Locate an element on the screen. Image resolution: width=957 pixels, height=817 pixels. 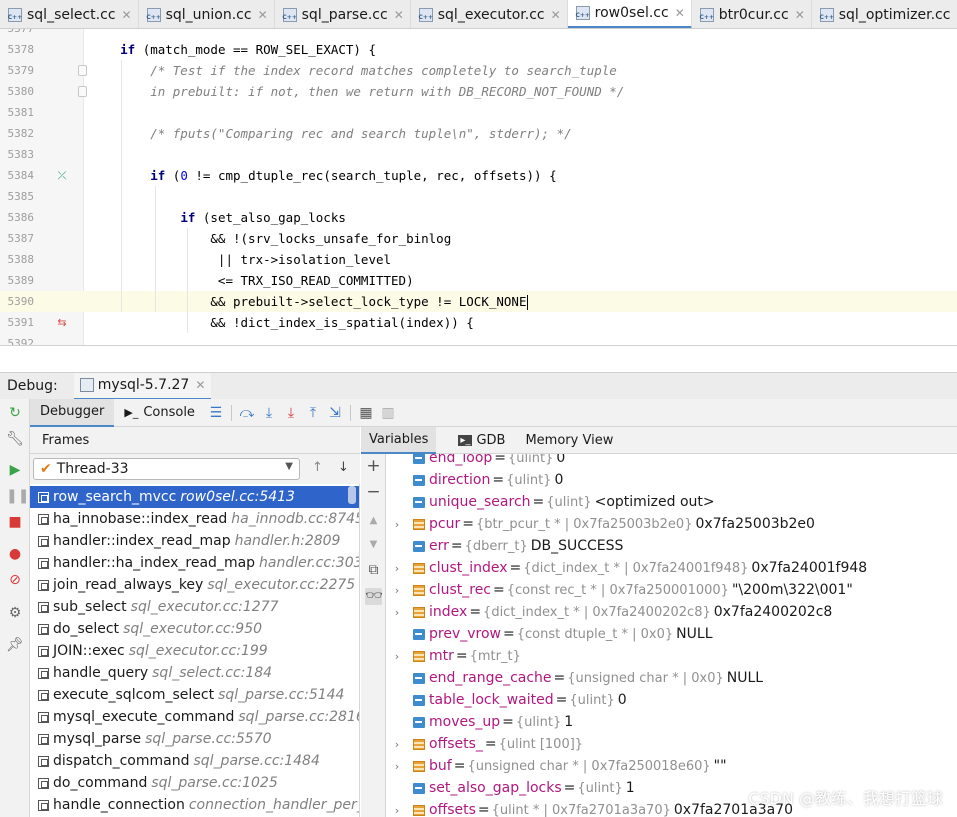
variable-row: err = {dberr_t} DB_SUCCESS is located at coordinates (671, 546).